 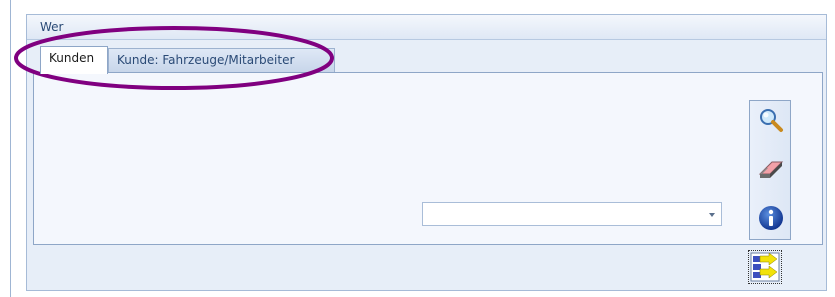 I want to click on search-button, so click(x=771, y=120).